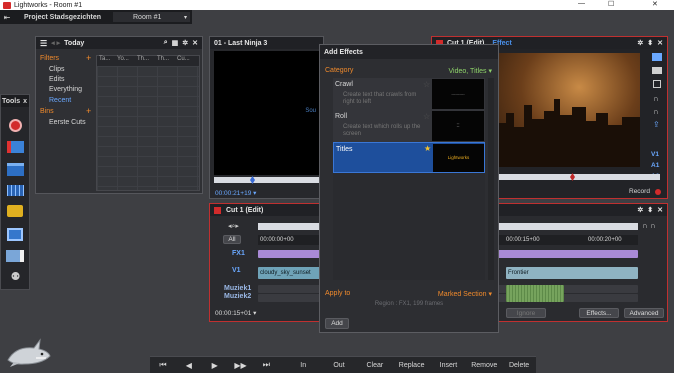 This screenshot has width=674, height=373. What do you see at coordinates (655, 4) in the screenshot?
I see `close-button: ✕` at bounding box center [655, 4].